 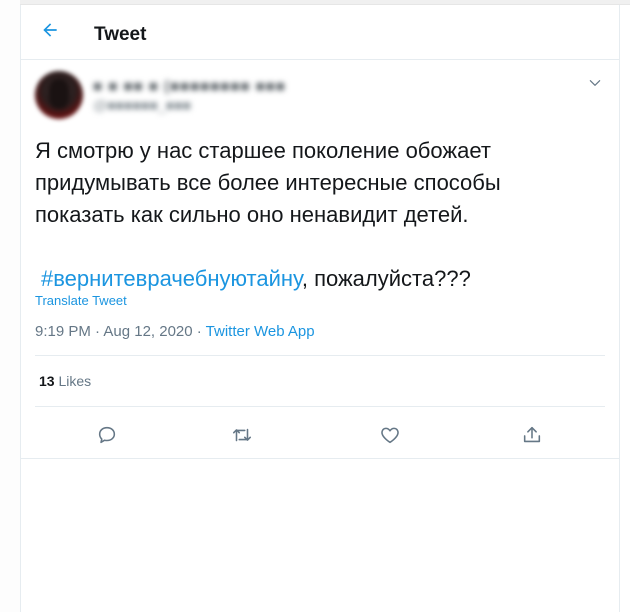 I want to click on share-button, so click(x=532, y=437).